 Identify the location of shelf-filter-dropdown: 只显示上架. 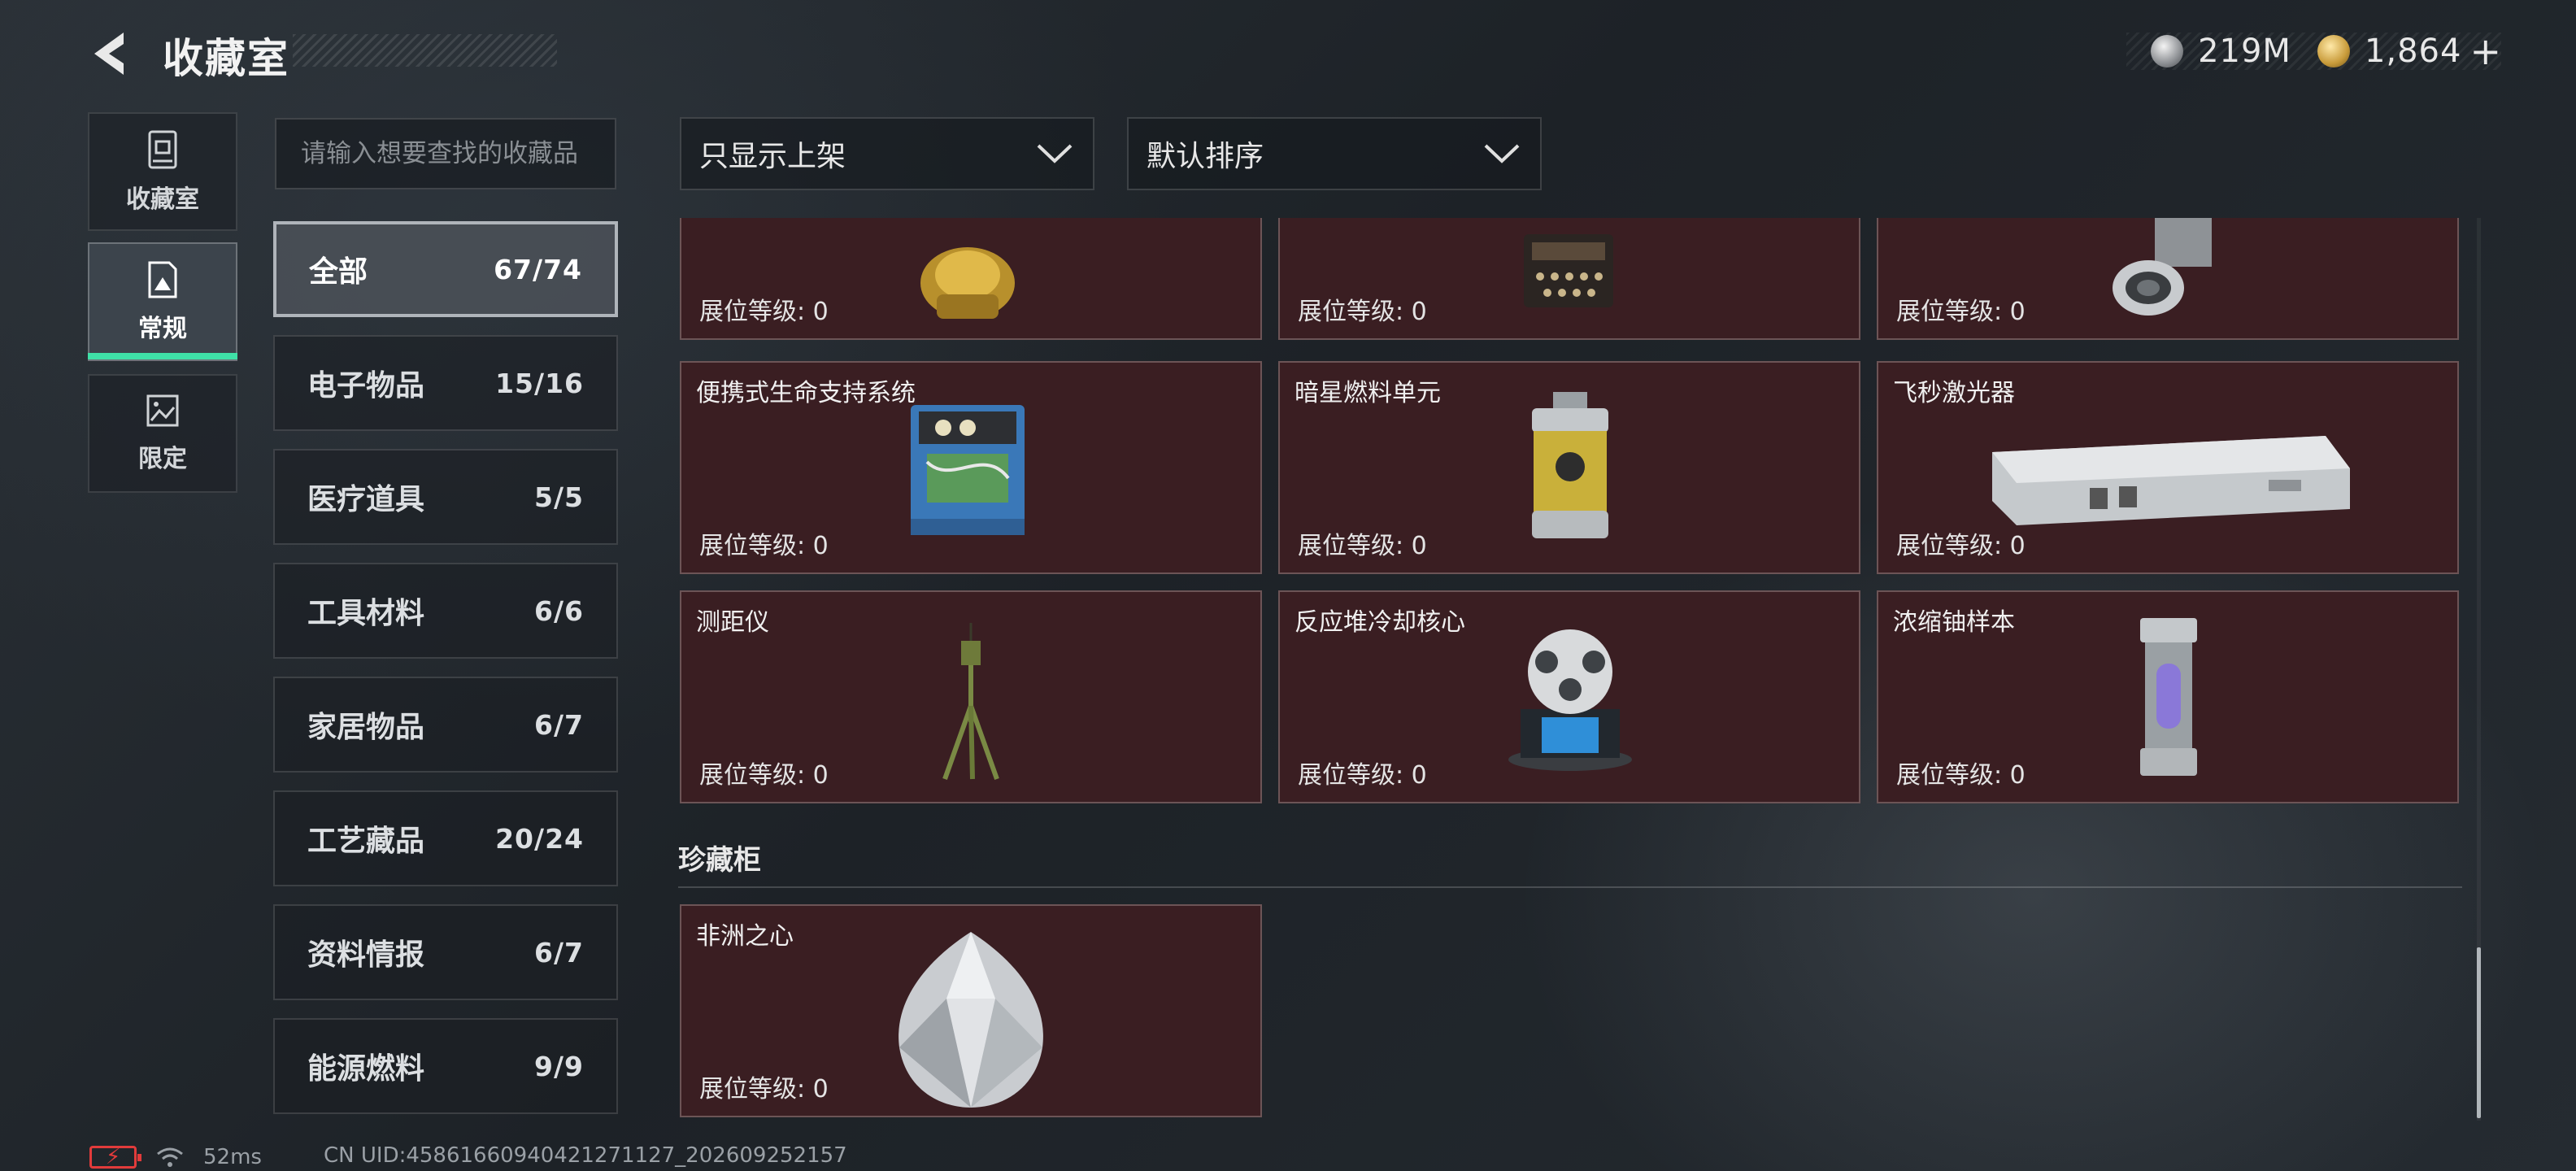
(887, 154).